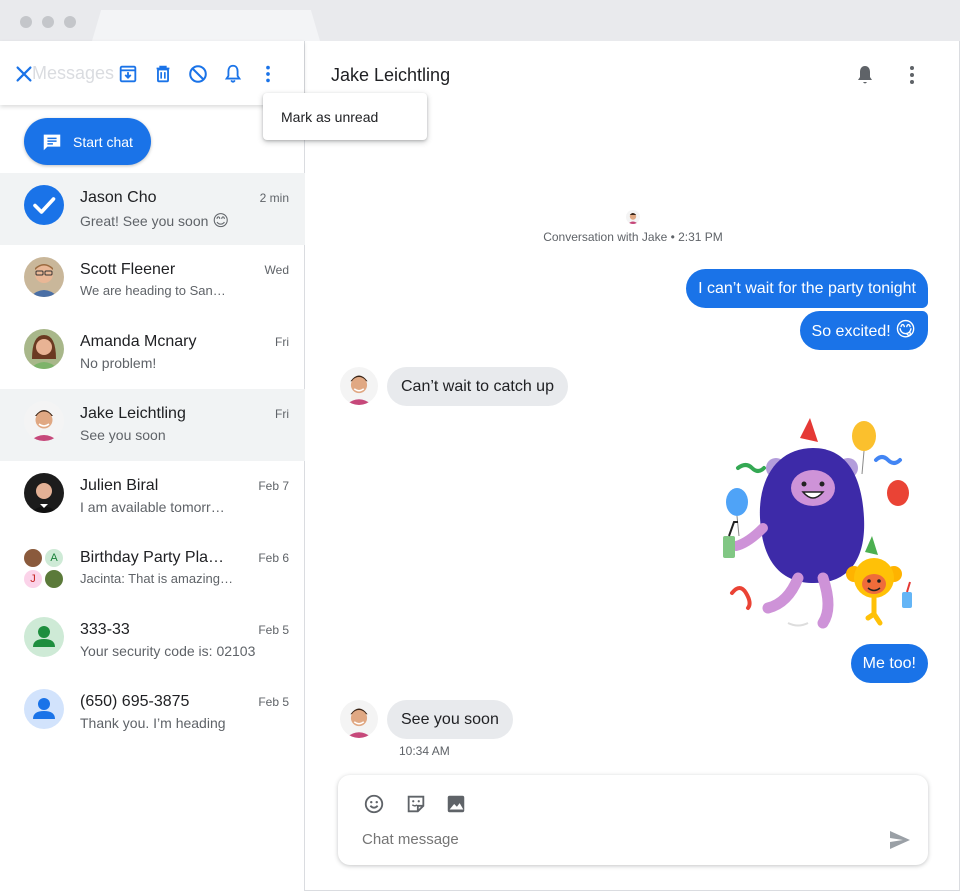 This screenshot has width=960, height=891. What do you see at coordinates (103, 141) in the screenshot?
I see `start-chat-label: Start chat` at bounding box center [103, 141].